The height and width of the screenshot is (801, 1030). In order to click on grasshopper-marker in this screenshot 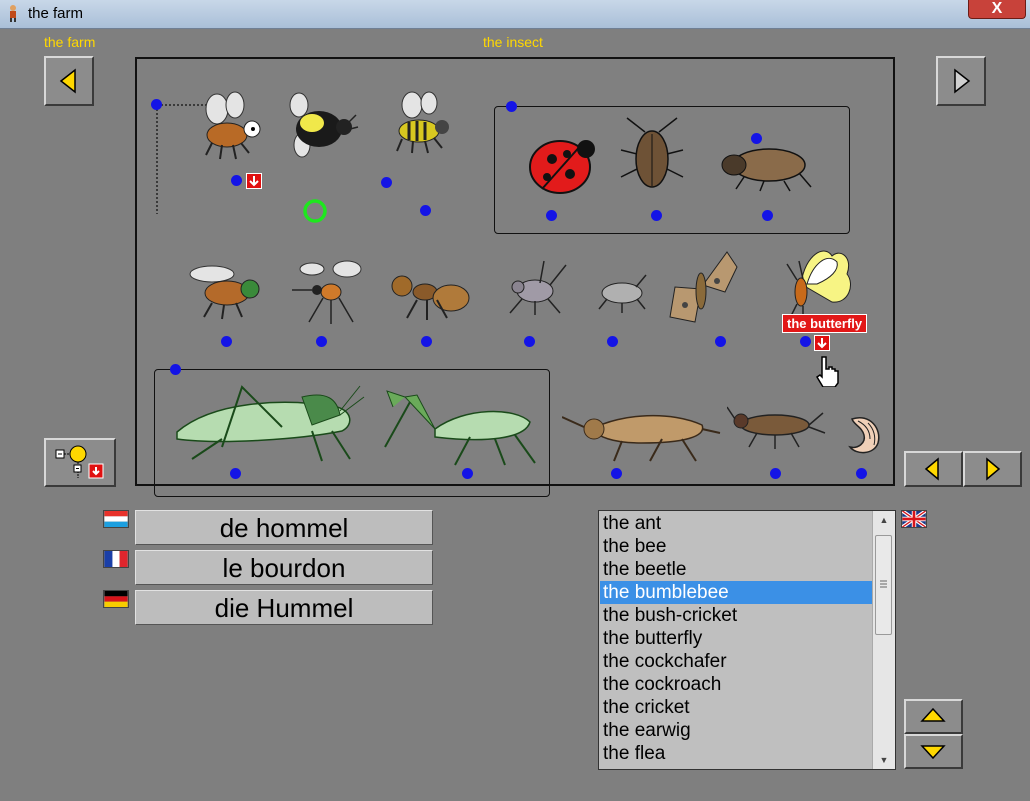, I will do `click(235, 473)`.